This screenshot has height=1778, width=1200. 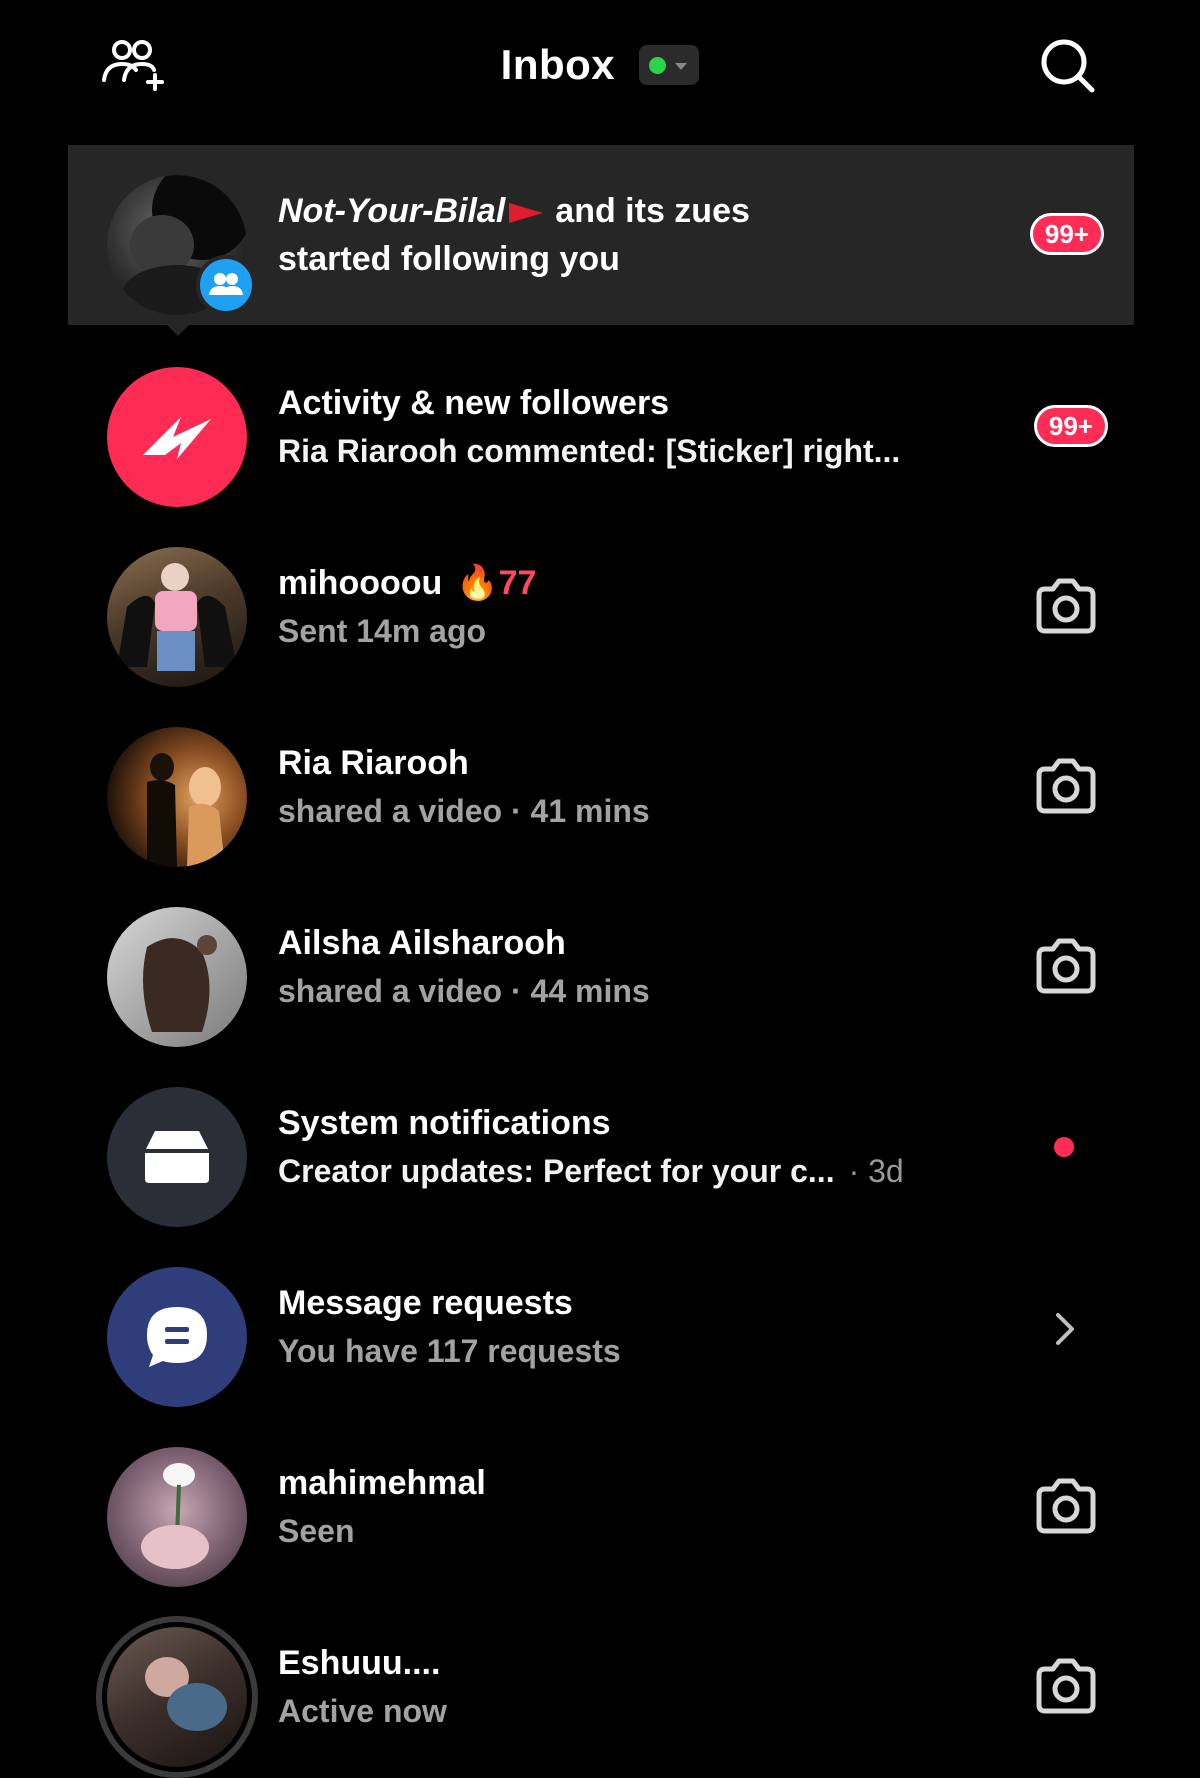 I want to click on row-title: Activity & new followers, so click(x=474, y=403).